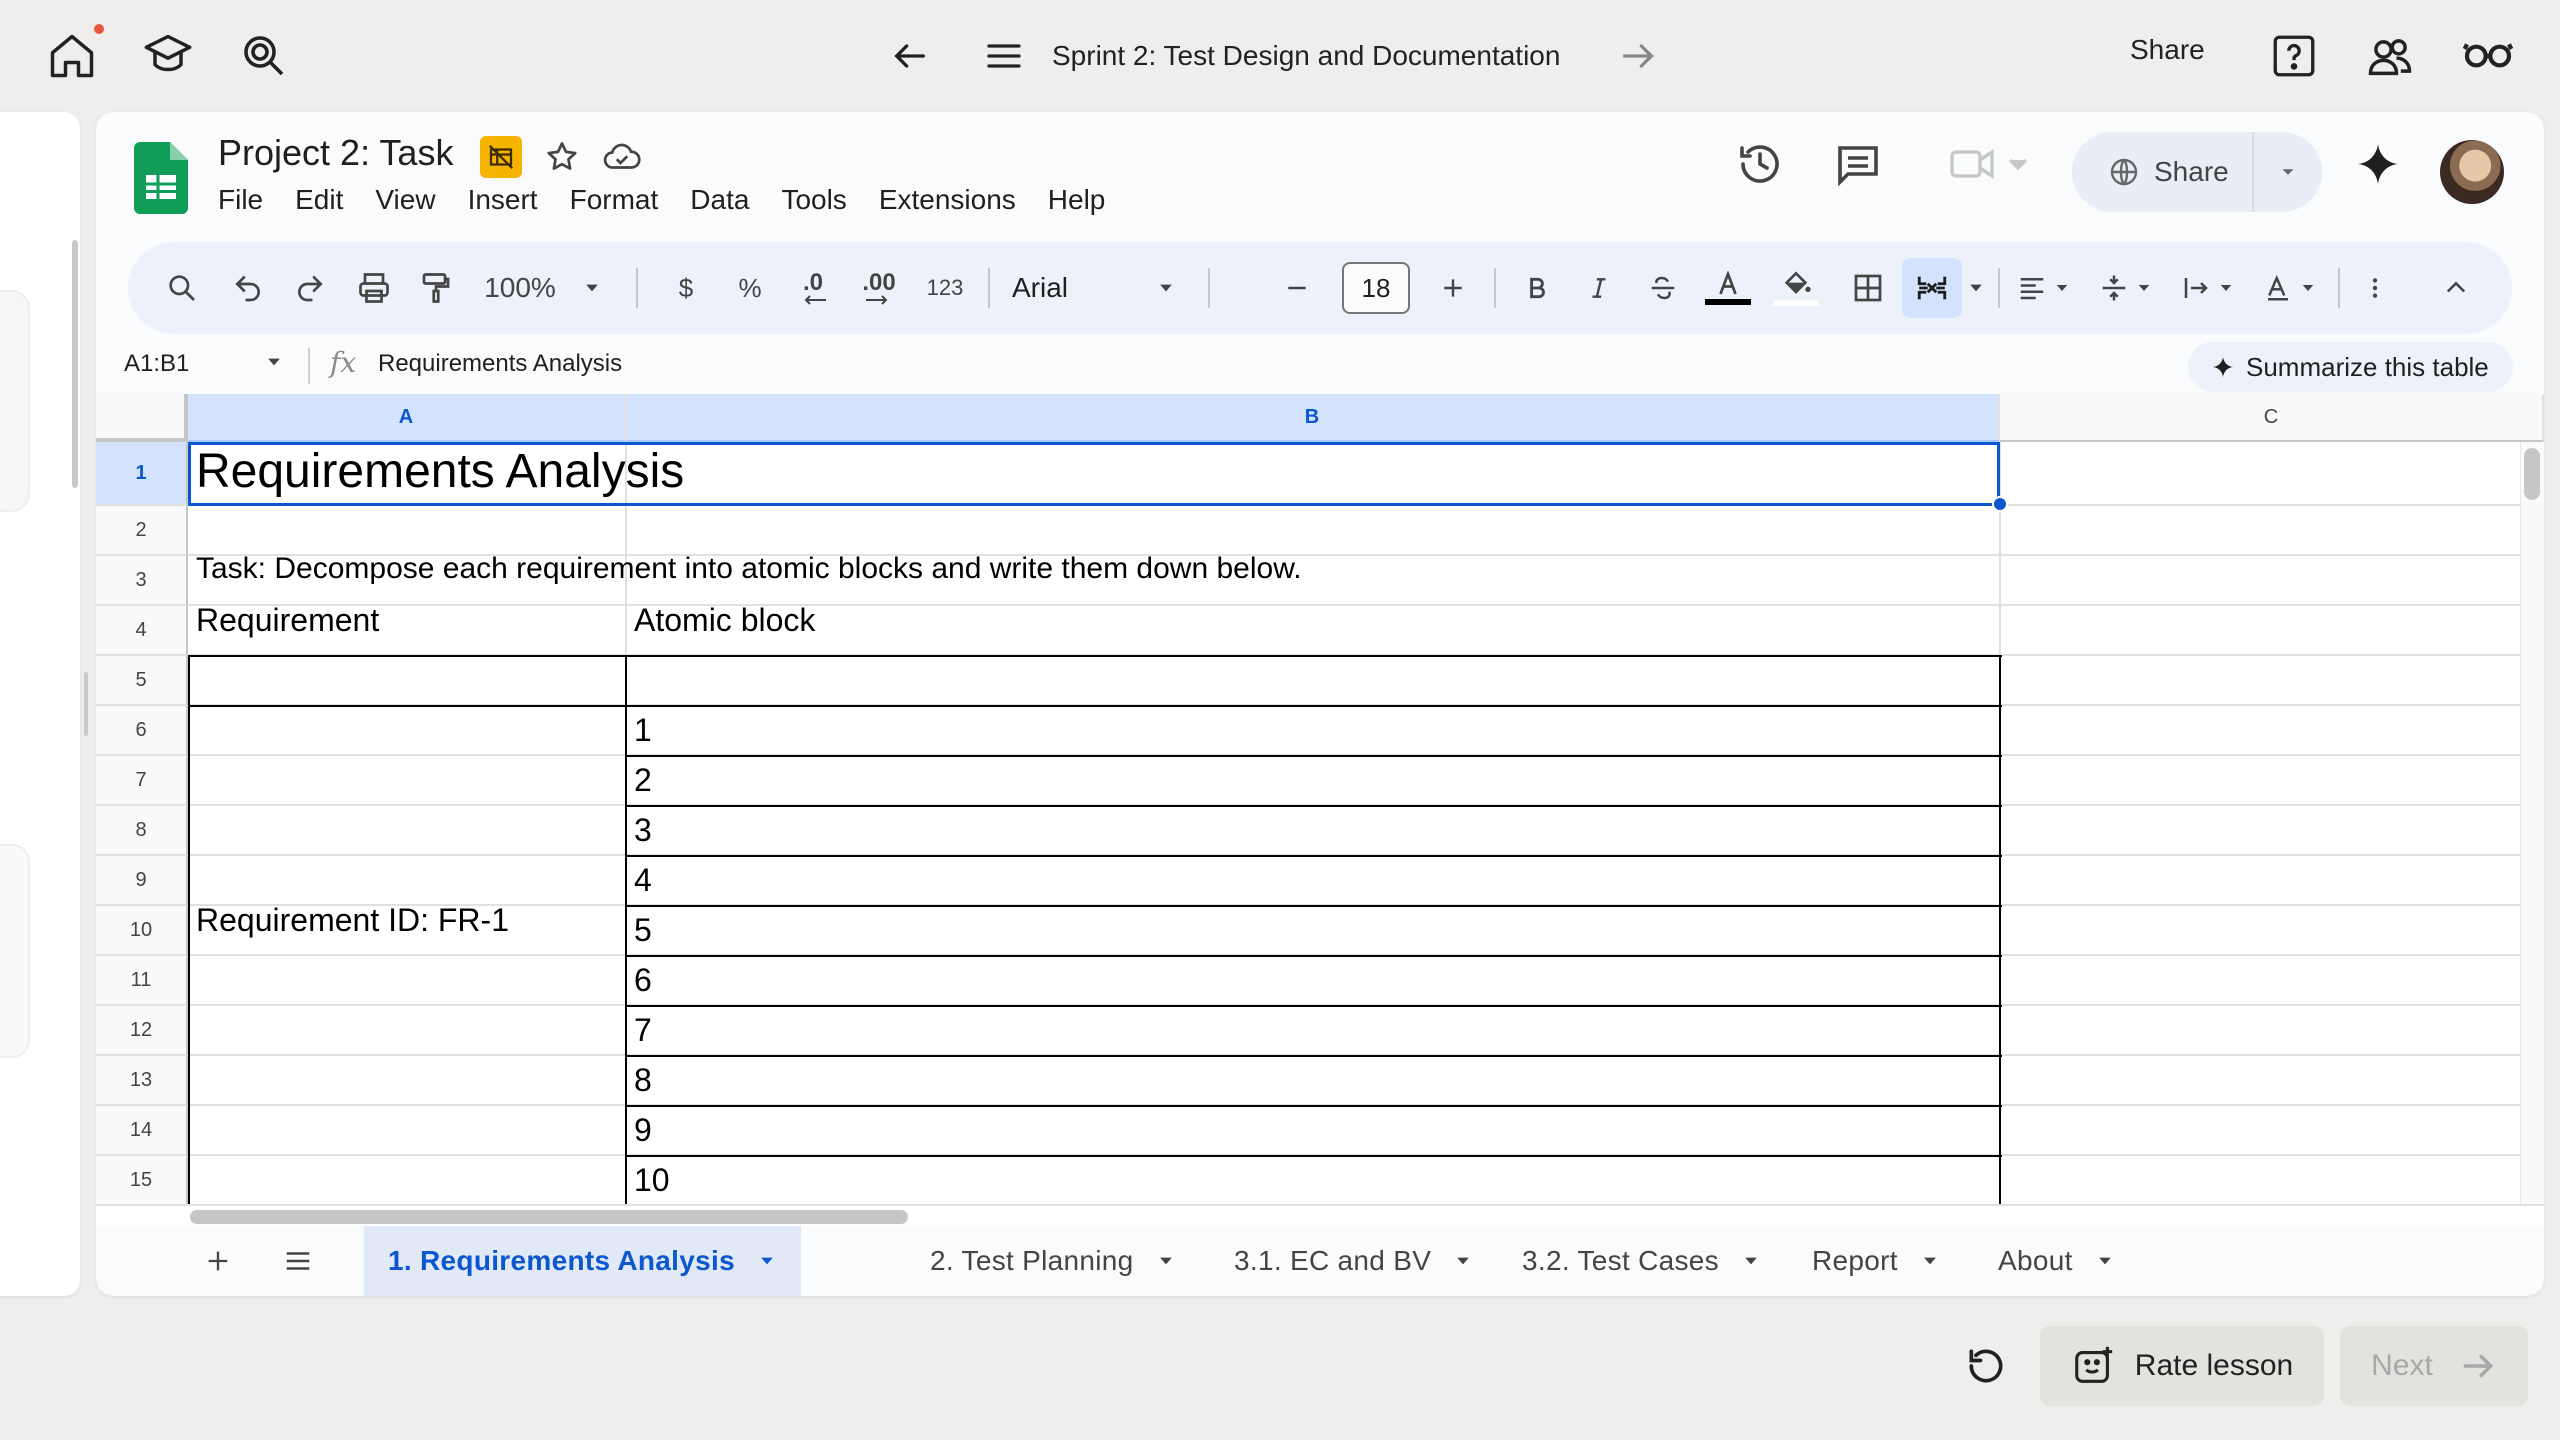  Describe the element at coordinates (643, 980) in the screenshot. I see `atomic-block-cell: 6` at that location.